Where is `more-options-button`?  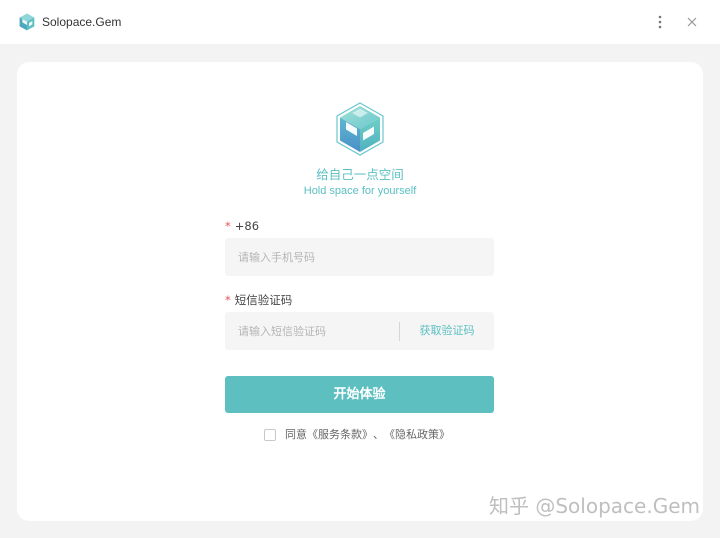
more-options-button is located at coordinates (660, 22).